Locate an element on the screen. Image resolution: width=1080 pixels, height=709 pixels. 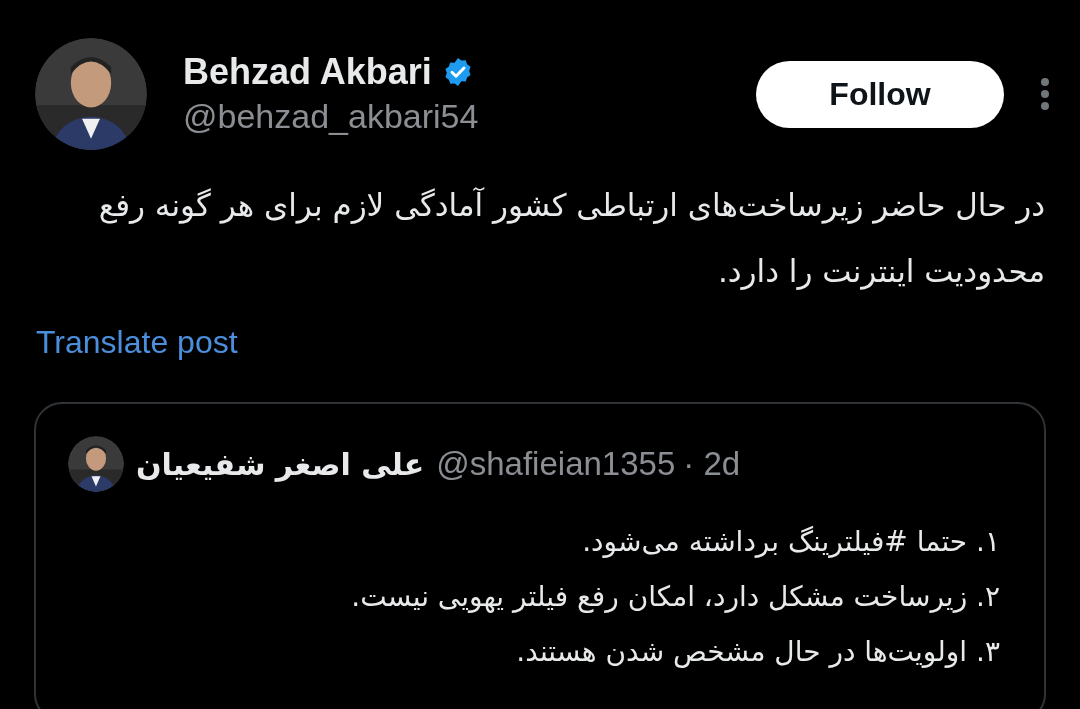
translate-link: Translate post is located at coordinates (137, 342).